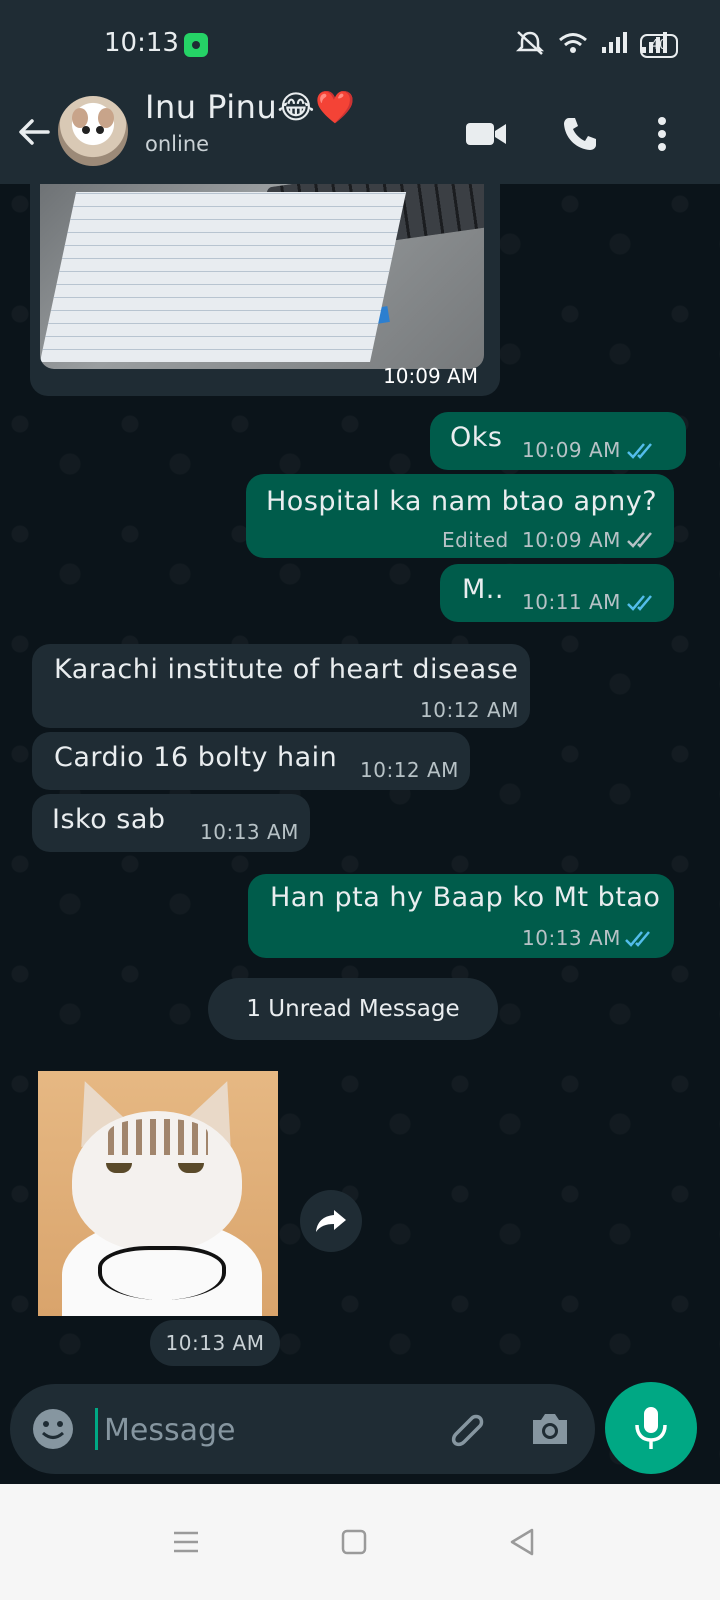 The width and height of the screenshot is (720, 1600). I want to click on mic-icon, so click(651, 1428).